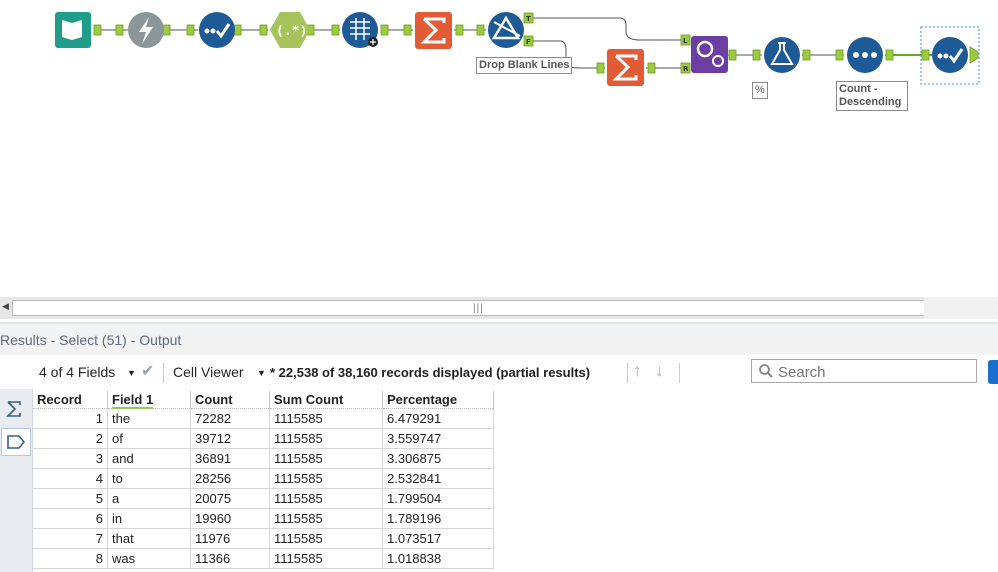 This screenshot has width=998, height=572. Describe the element at coordinates (230, 518) in the screenshot. I see `table-cell: 19960` at that location.